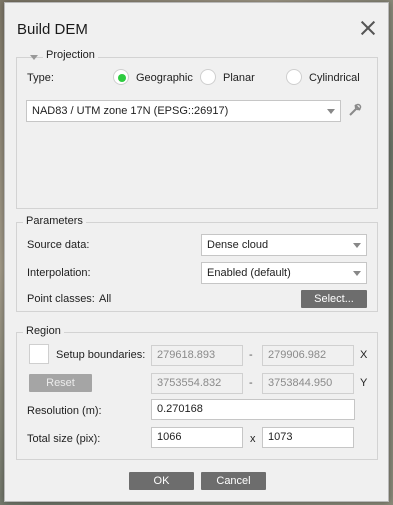  I want to click on point-classes-label: Point classes:, so click(61, 299).